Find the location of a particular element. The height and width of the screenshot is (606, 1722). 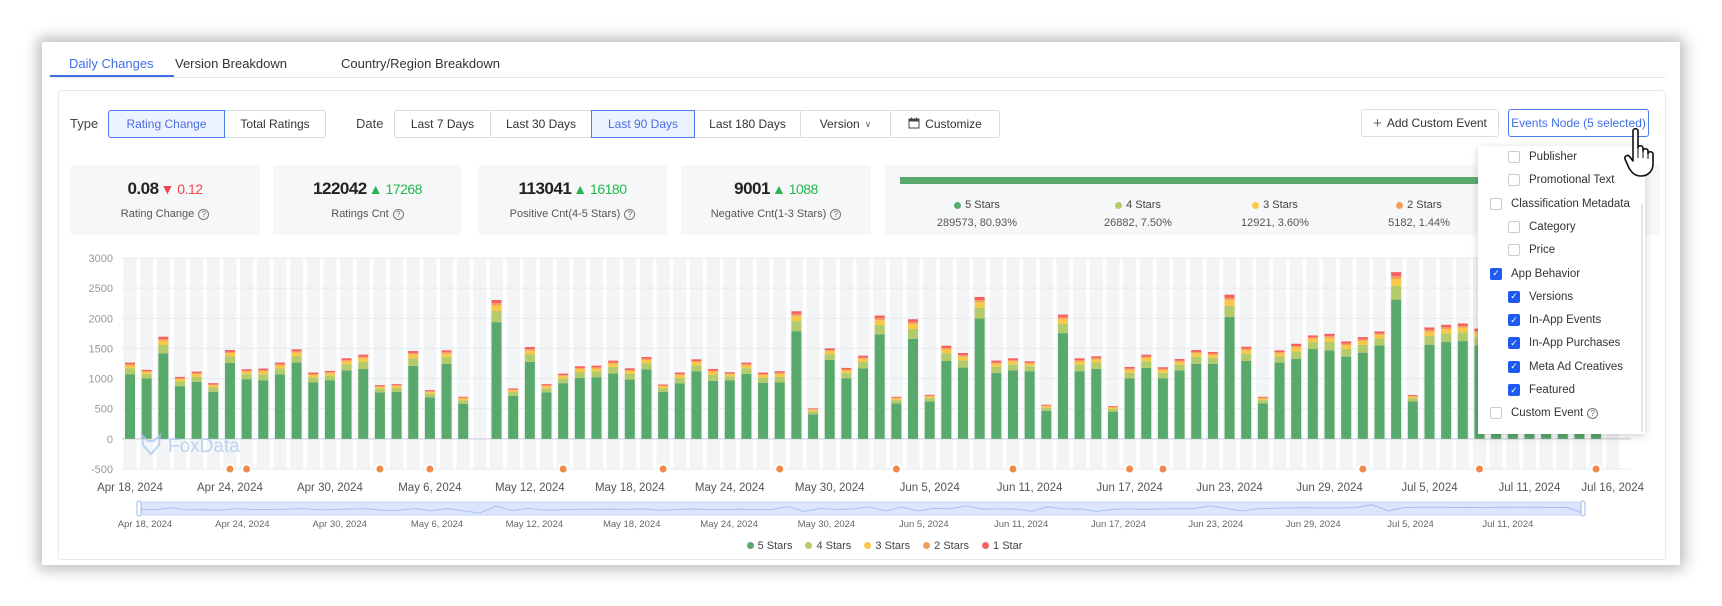

event-option-category: Category is located at coordinates (1542, 227).